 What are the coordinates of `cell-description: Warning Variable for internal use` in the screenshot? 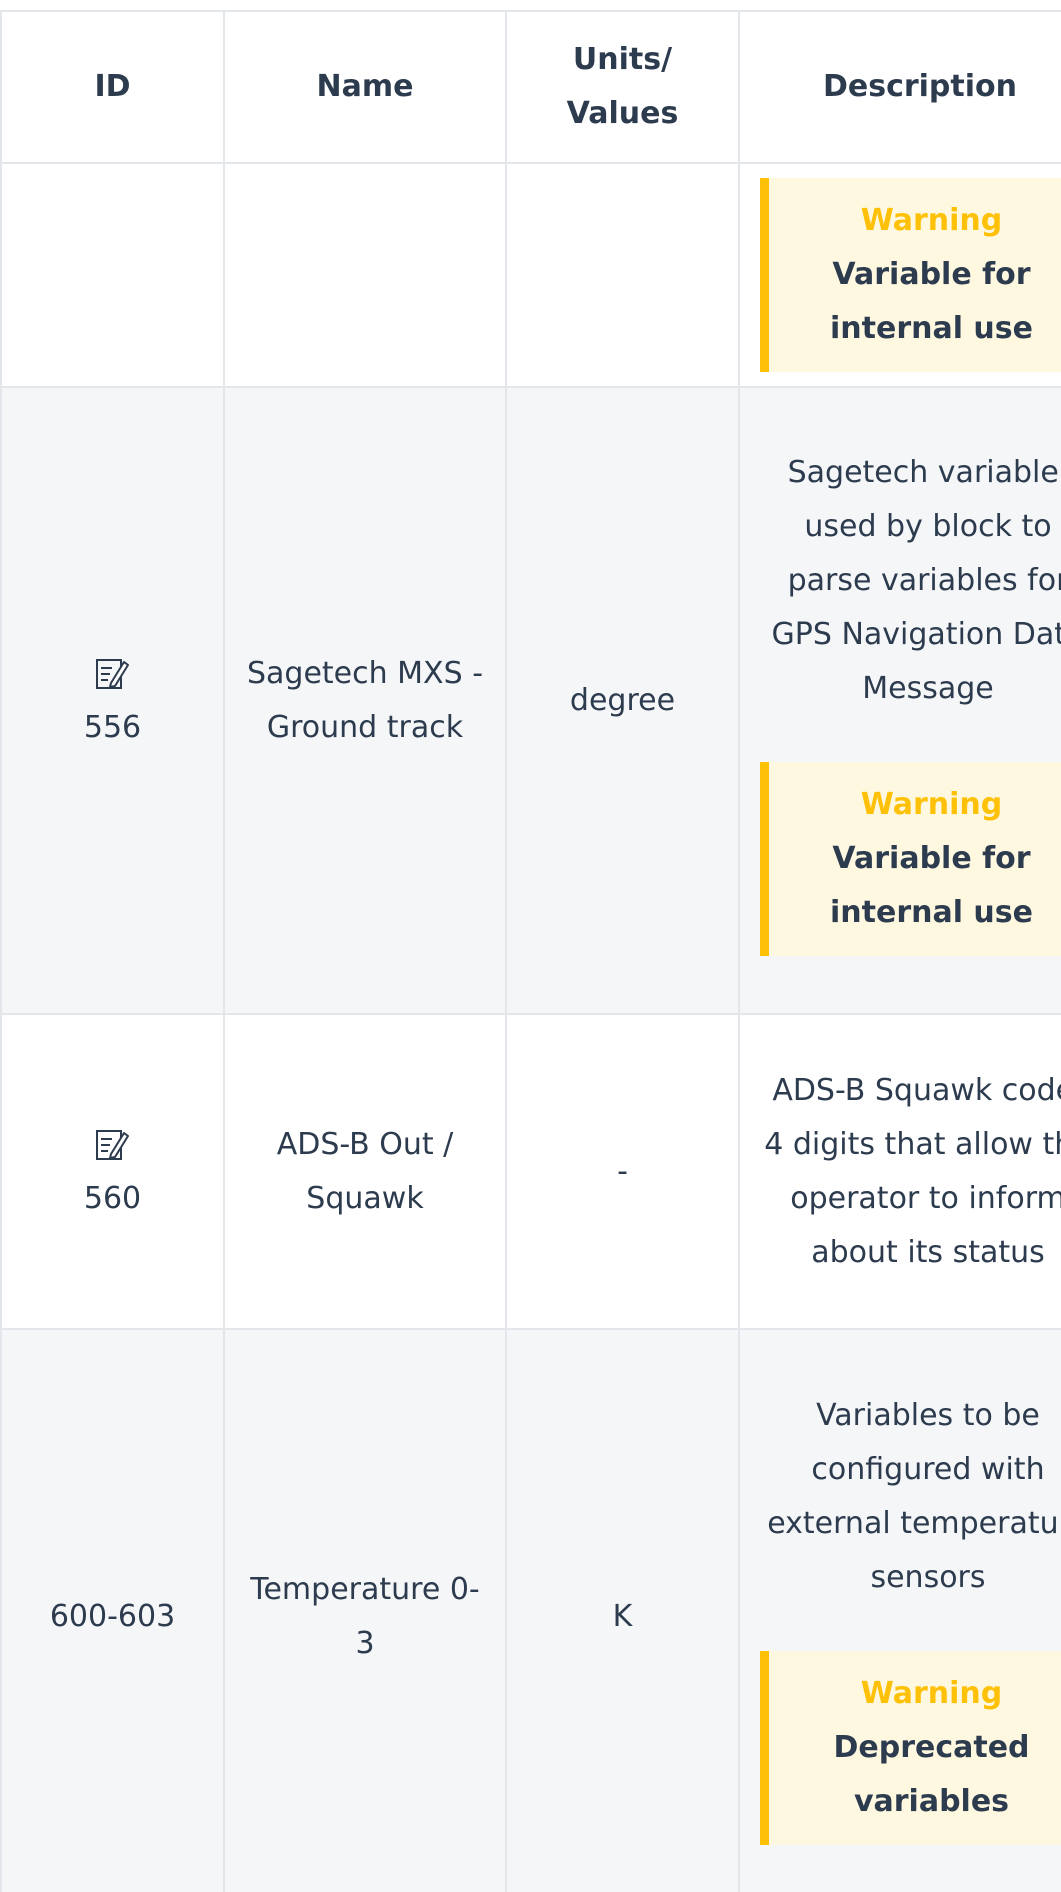 It's located at (899, 275).